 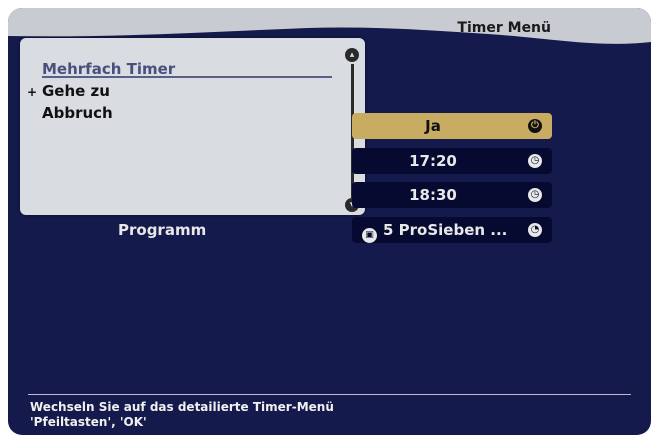 What do you see at coordinates (535, 230) in the screenshot?
I see `clock-icon: ◔` at bounding box center [535, 230].